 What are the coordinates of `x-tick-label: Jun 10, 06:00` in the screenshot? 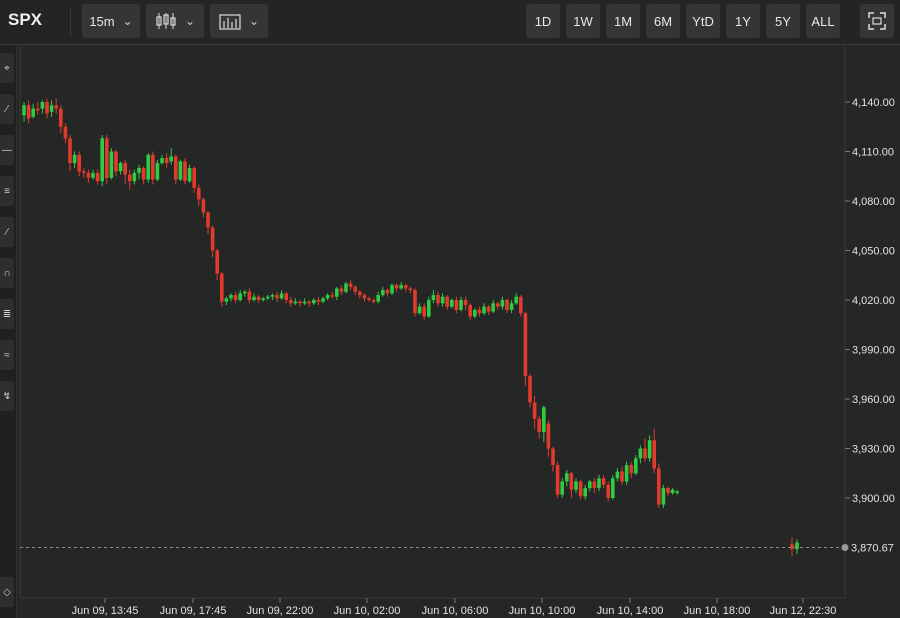 It's located at (455, 611).